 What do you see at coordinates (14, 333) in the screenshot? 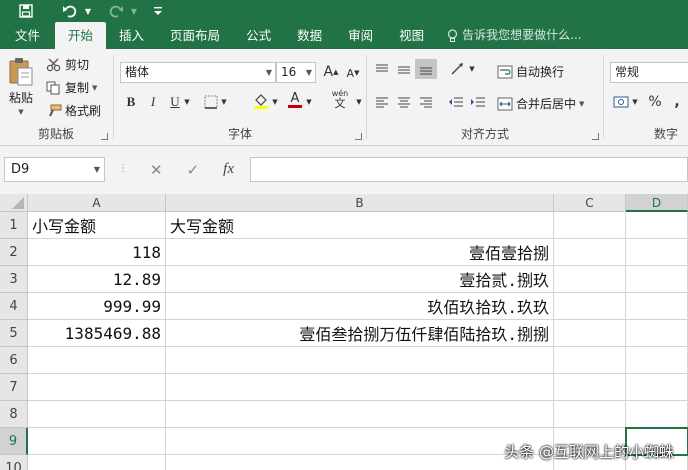
I see `row-header-5: 5` at bounding box center [14, 333].